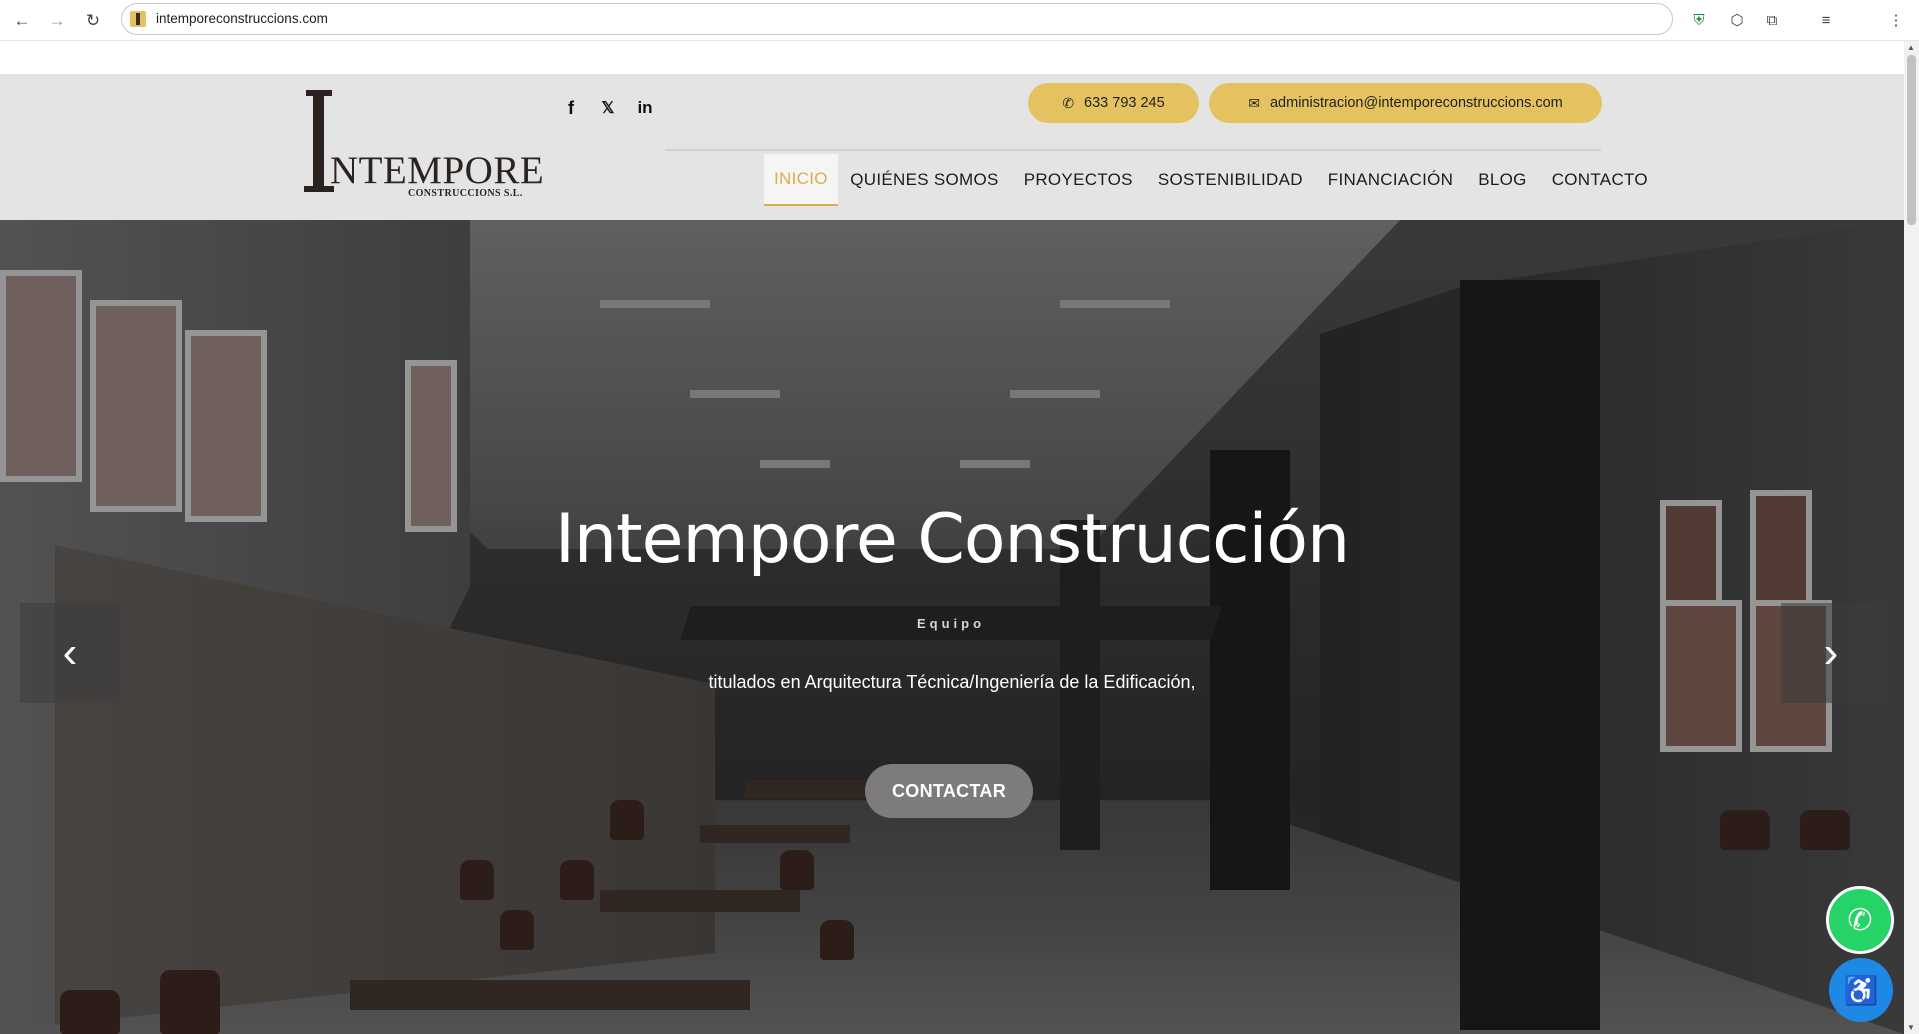 Image resolution: width=1919 pixels, height=1034 pixels. Describe the element at coordinates (319, 142) in the screenshot. I see `logo-column-icon` at that location.